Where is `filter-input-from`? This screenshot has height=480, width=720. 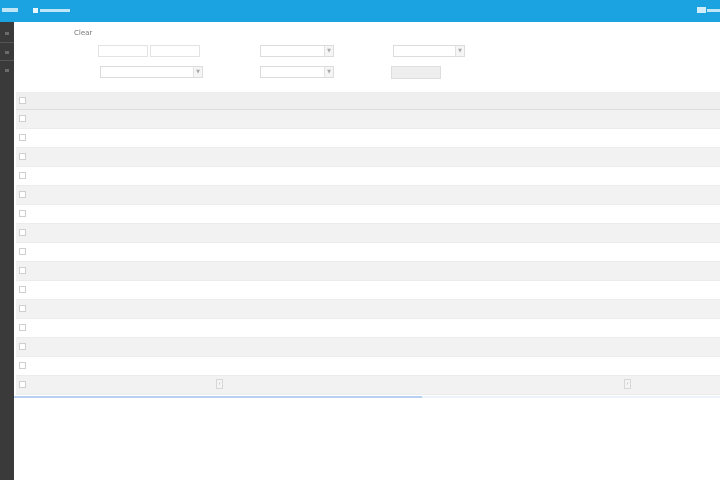
filter-input-from is located at coordinates (123, 51).